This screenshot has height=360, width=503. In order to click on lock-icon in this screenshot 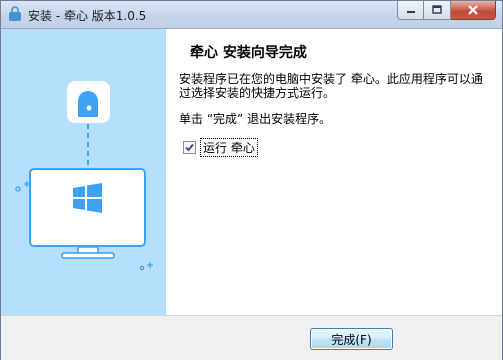, I will do `click(88, 102)`.